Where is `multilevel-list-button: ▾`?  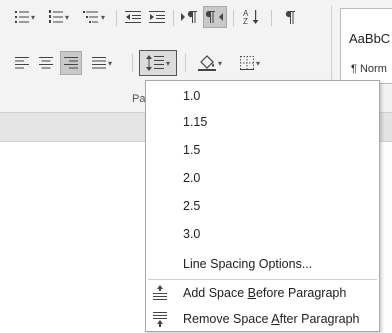
multilevel-list-button: ▾ is located at coordinates (94, 17).